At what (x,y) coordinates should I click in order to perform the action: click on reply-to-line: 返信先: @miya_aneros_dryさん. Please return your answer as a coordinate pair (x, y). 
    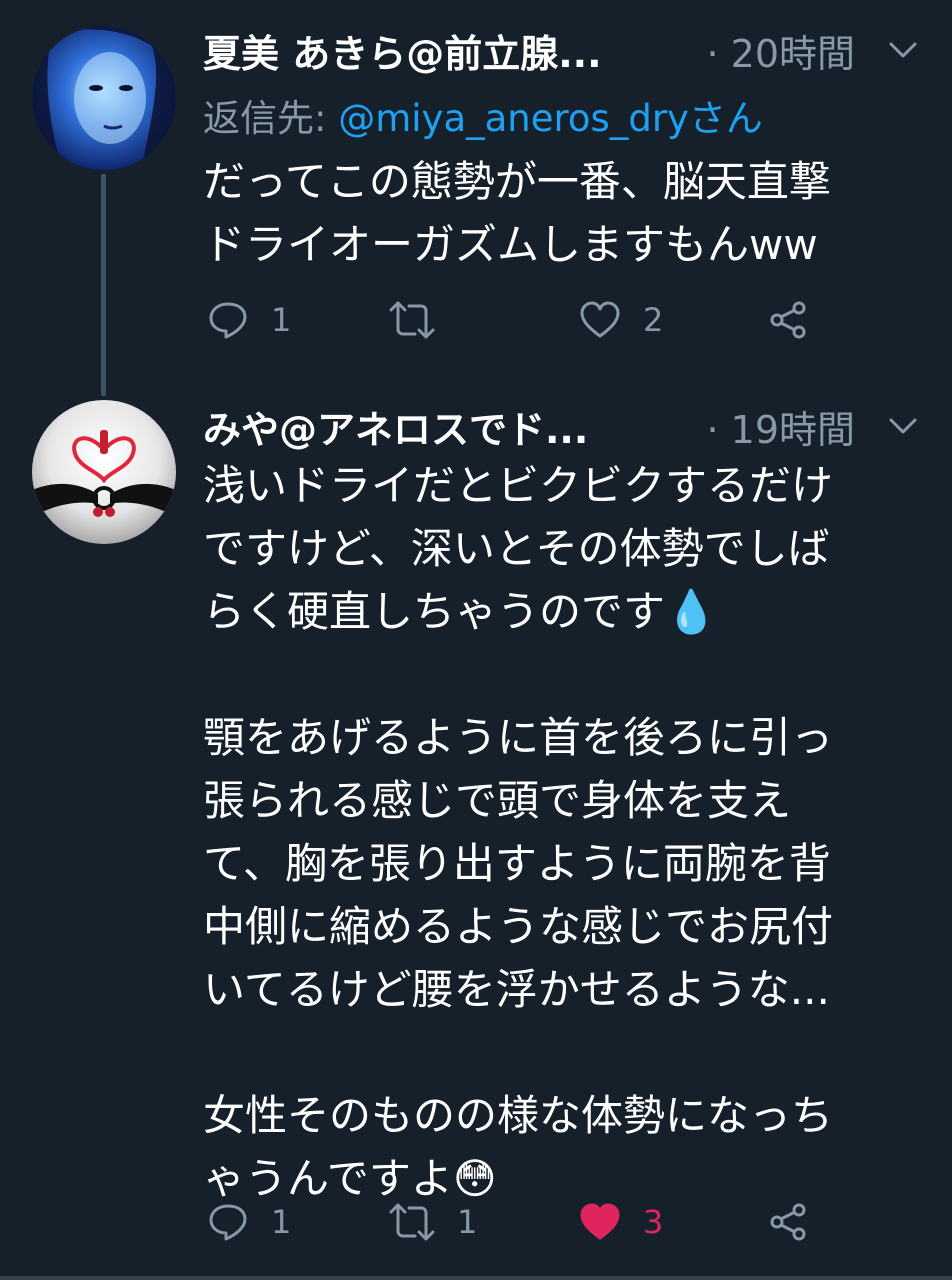
    Looking at the image, I should click on (483, 115).